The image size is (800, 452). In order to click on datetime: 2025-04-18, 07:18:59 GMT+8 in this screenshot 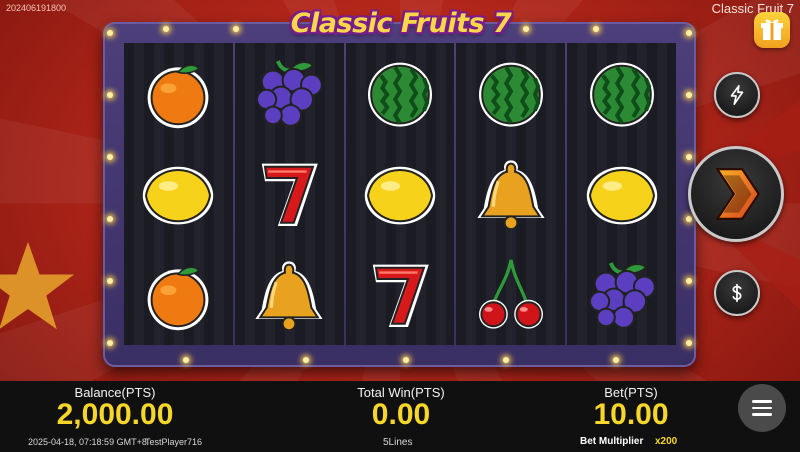, I will do `click(87, 442)`.